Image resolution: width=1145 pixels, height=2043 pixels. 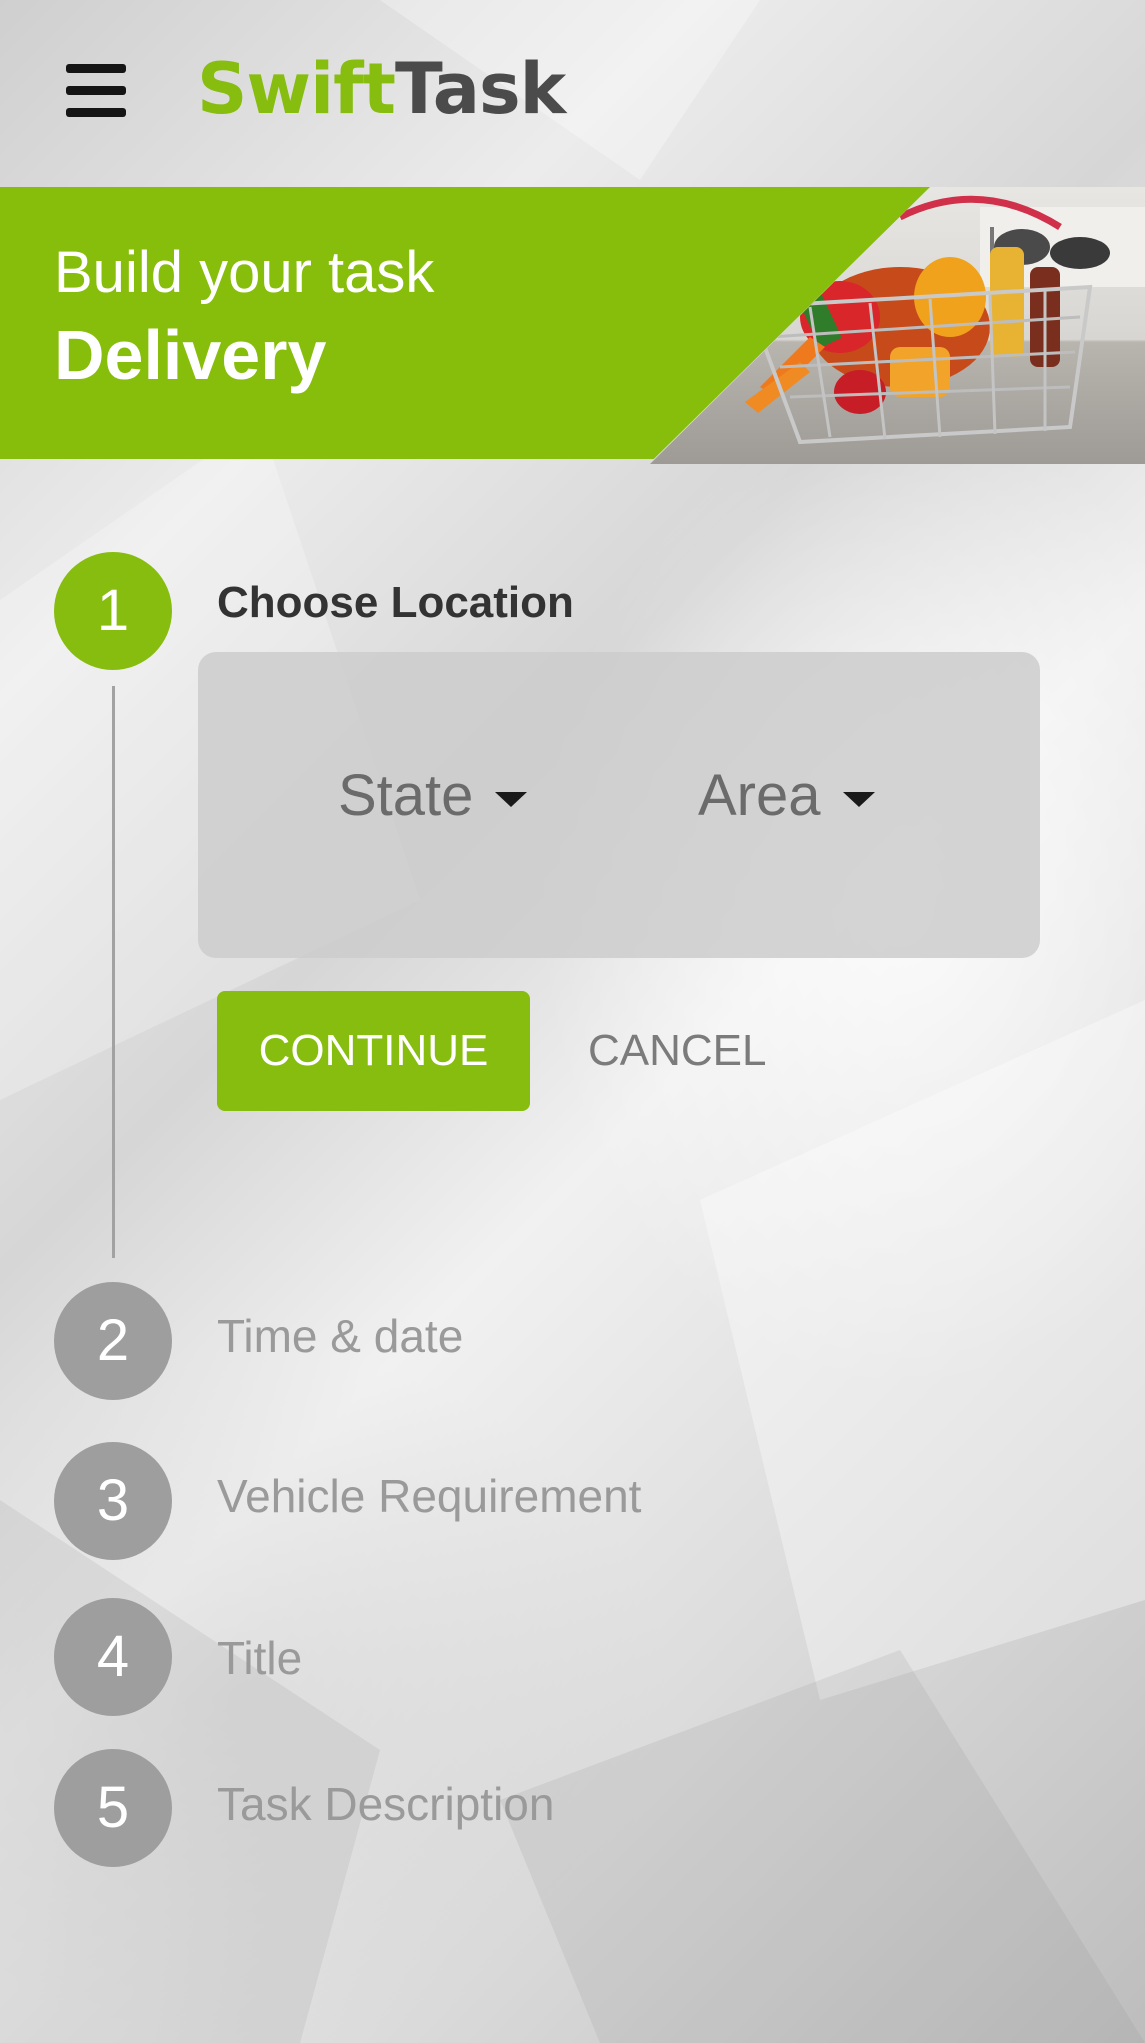 What do you see at coordinates (677, 1051) in the screenshot?
I see `cancel-button: CANCEL` at bounding box center [677, 1051].